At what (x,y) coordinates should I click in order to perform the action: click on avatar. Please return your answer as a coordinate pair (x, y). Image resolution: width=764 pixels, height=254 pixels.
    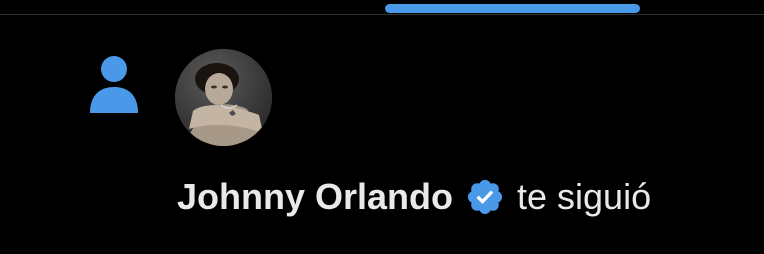
    Looking at the image, I should click on (223, 97).